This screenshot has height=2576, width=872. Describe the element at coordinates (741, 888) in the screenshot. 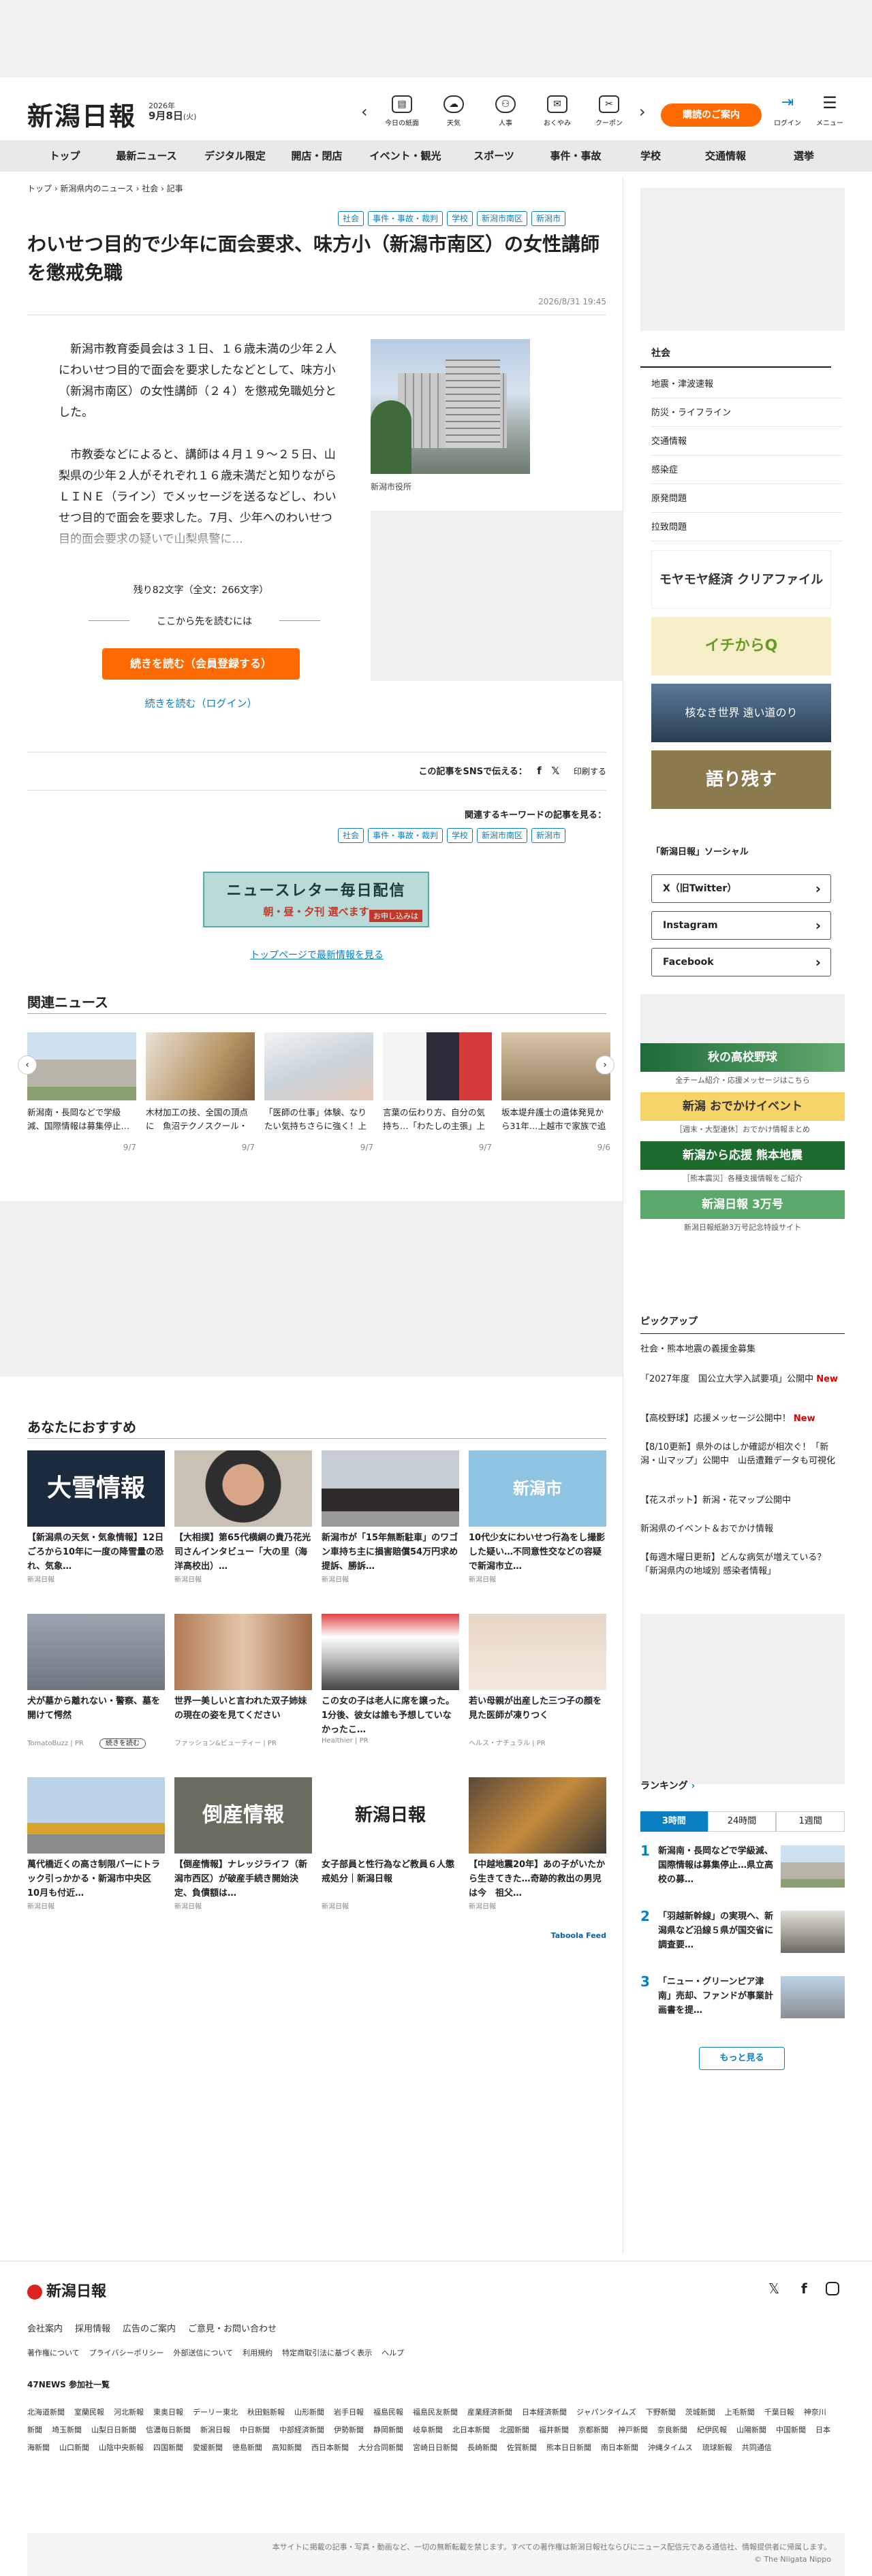

I see `social-x-button: X（旧Twitter）` at that location.